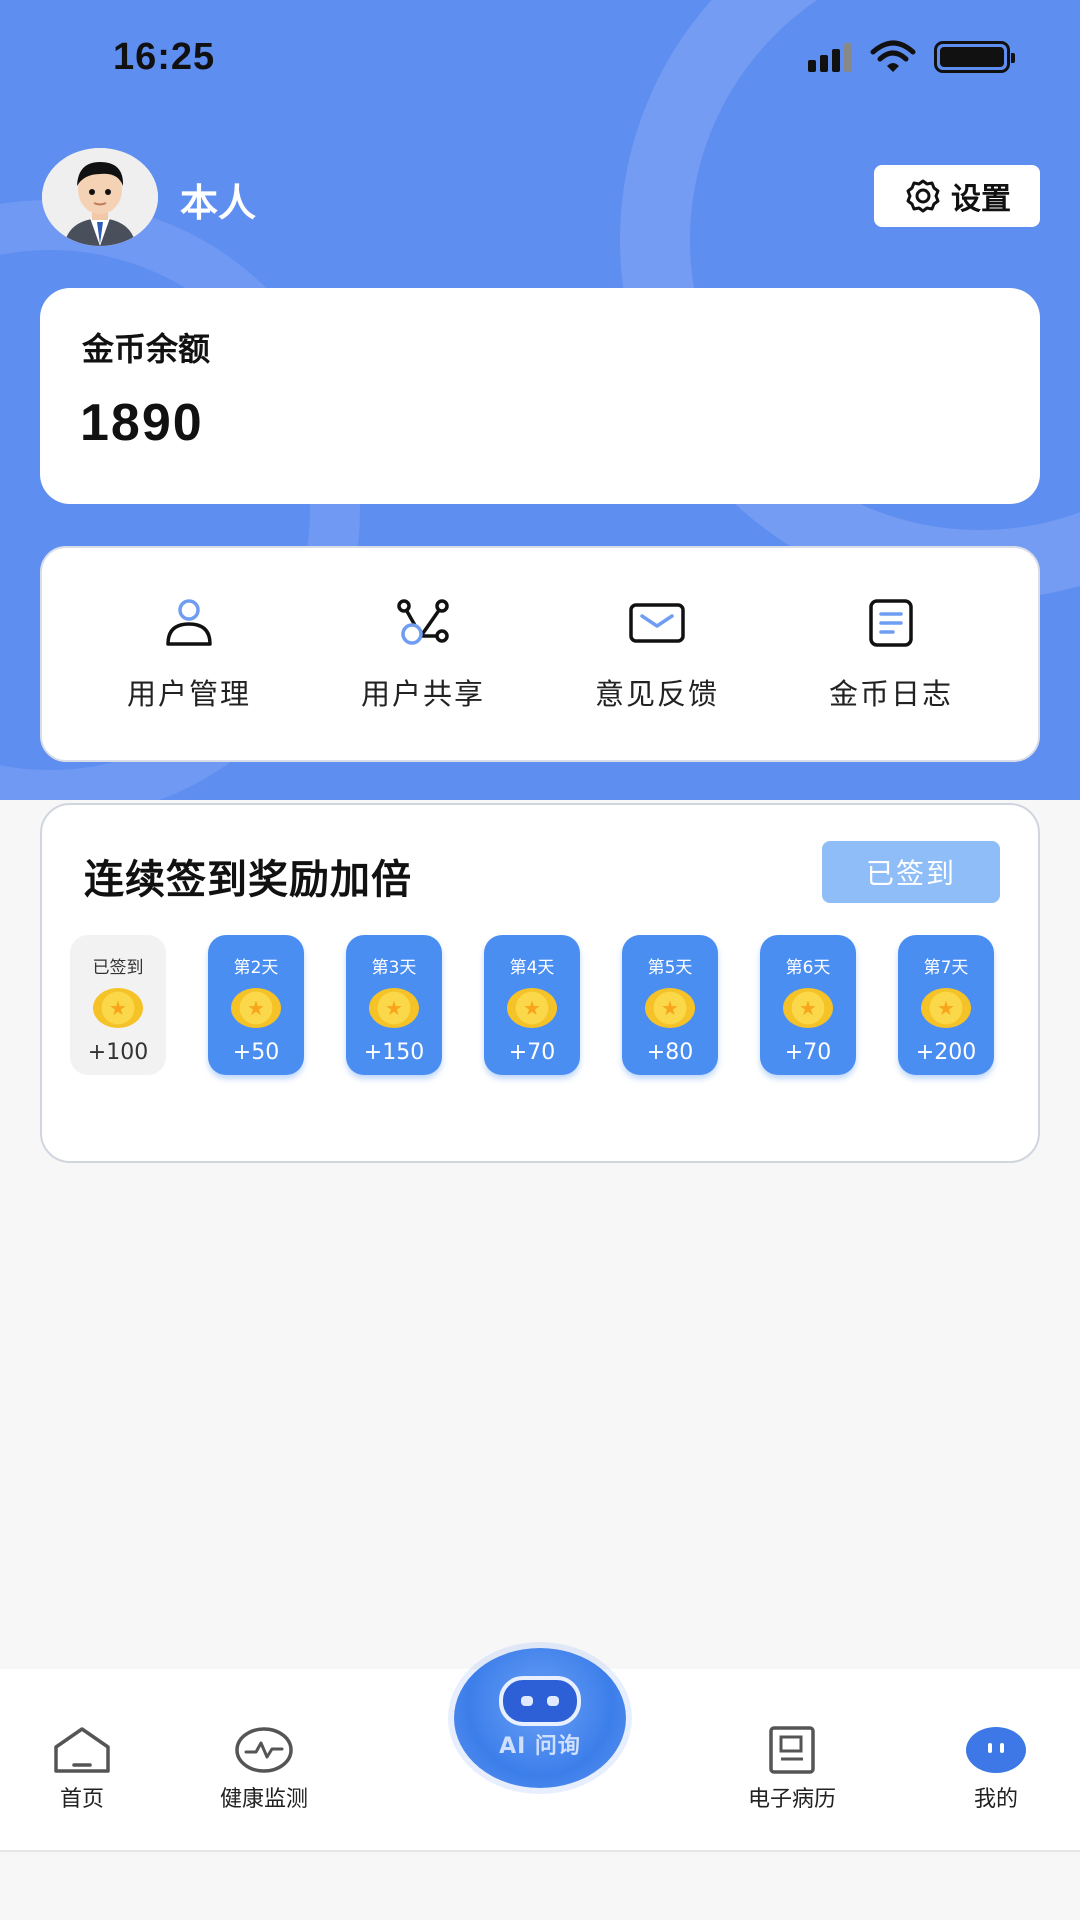  I want to click on username: 本人, so click(218, 203).